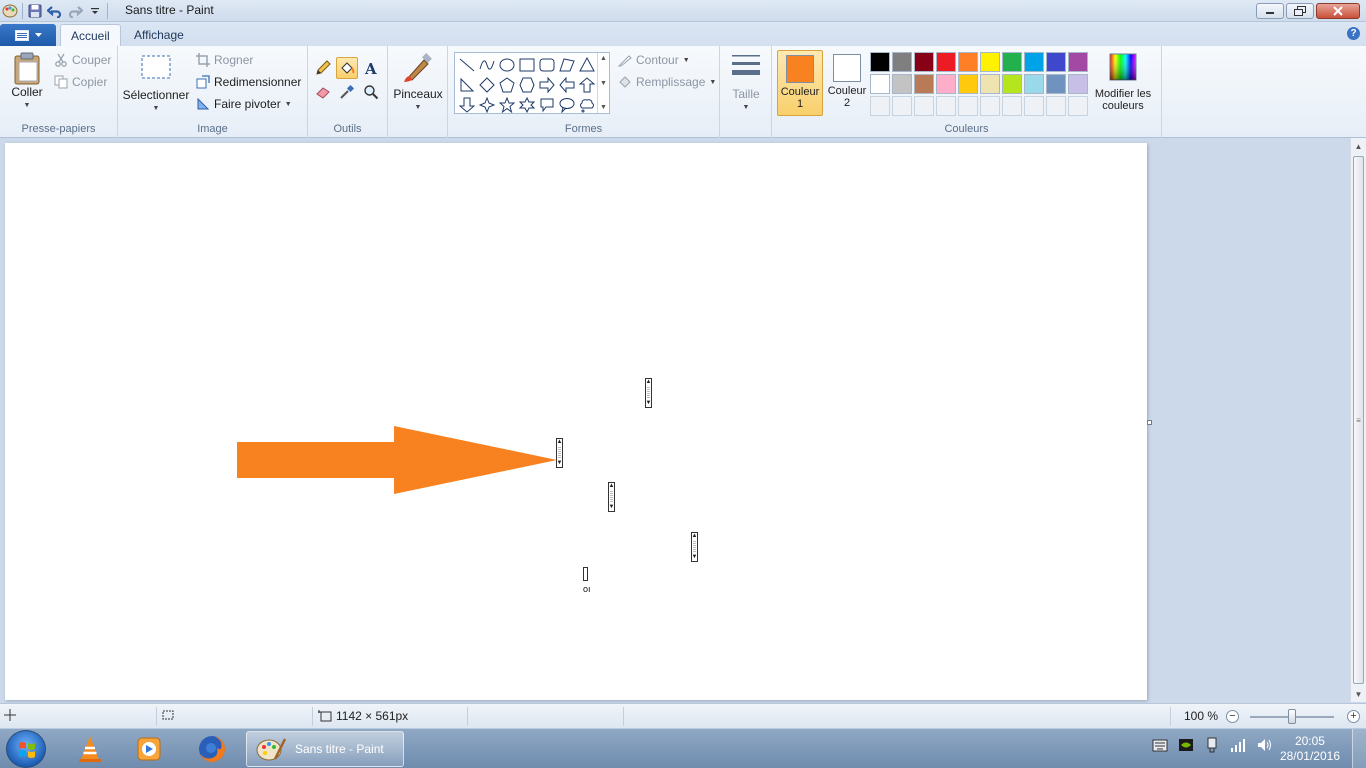 This screenshot has width=1366, height=768. Describe the element at coordinates (1300, 11) in the screenshot. I see `restore-button` at that location.